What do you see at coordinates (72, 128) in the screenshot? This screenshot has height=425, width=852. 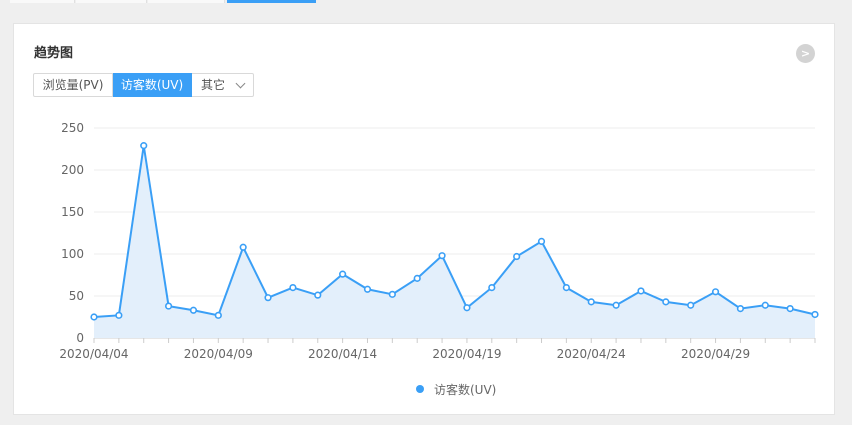 I see `y-tick-label: 250` at bounding box center [72, 128].